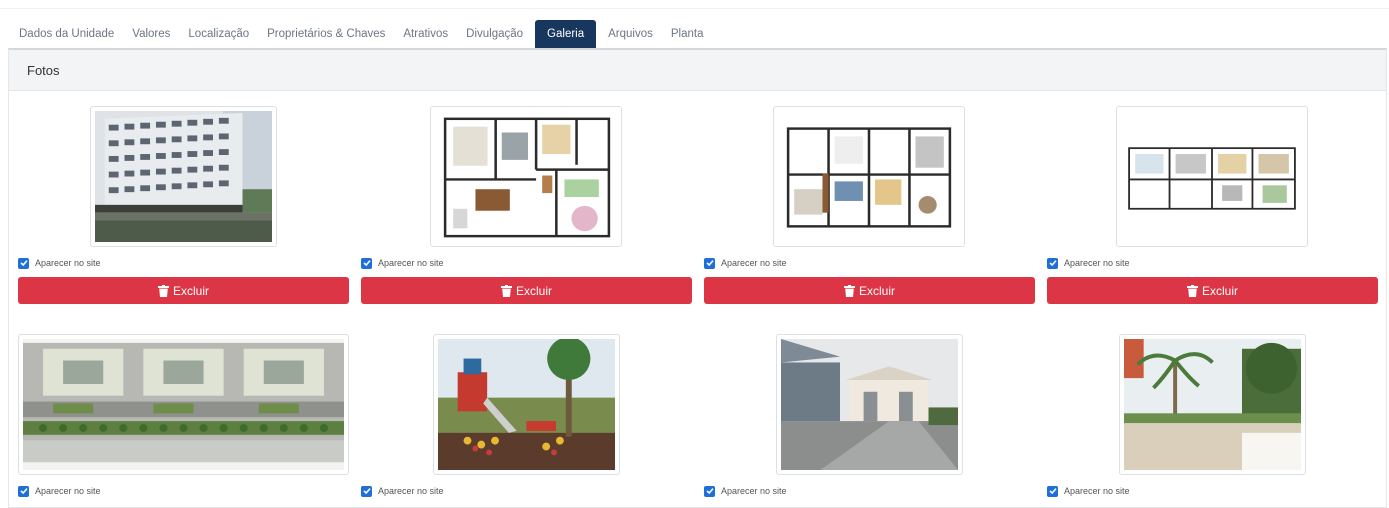 Image resolution: width=1389 pixels, height=508 pixels. What do you see at coordinates (425, 34) in the screenshot?
I see `tab-atrativos: Atrativos` at bounding box center [425, 34].